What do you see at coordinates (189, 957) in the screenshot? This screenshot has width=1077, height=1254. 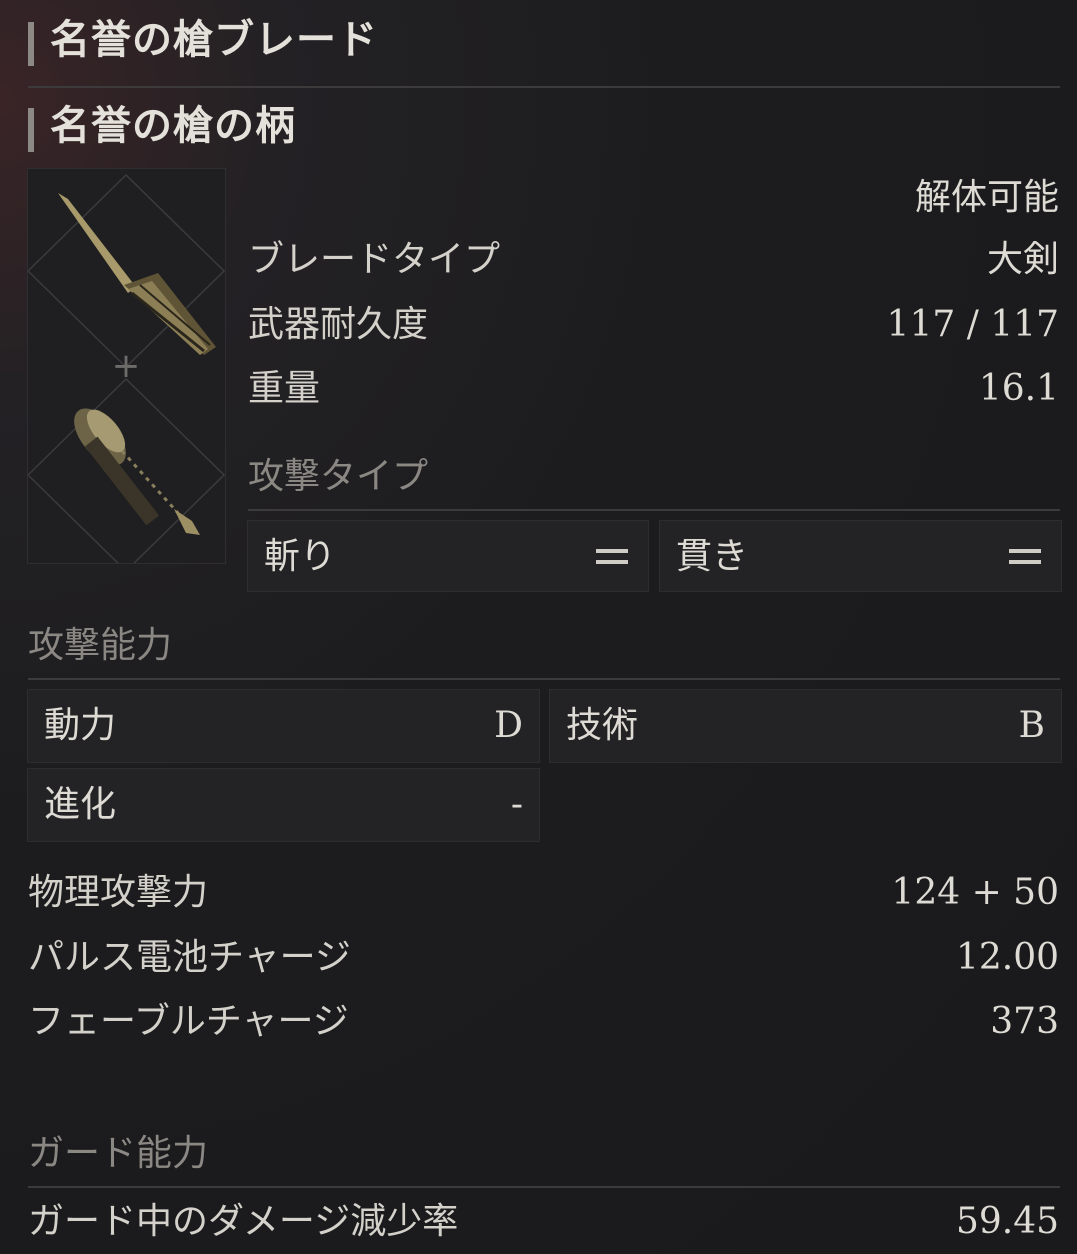 I see `pulse-charge-label: パルス電池チャージ` at bounding box center [189, 957].